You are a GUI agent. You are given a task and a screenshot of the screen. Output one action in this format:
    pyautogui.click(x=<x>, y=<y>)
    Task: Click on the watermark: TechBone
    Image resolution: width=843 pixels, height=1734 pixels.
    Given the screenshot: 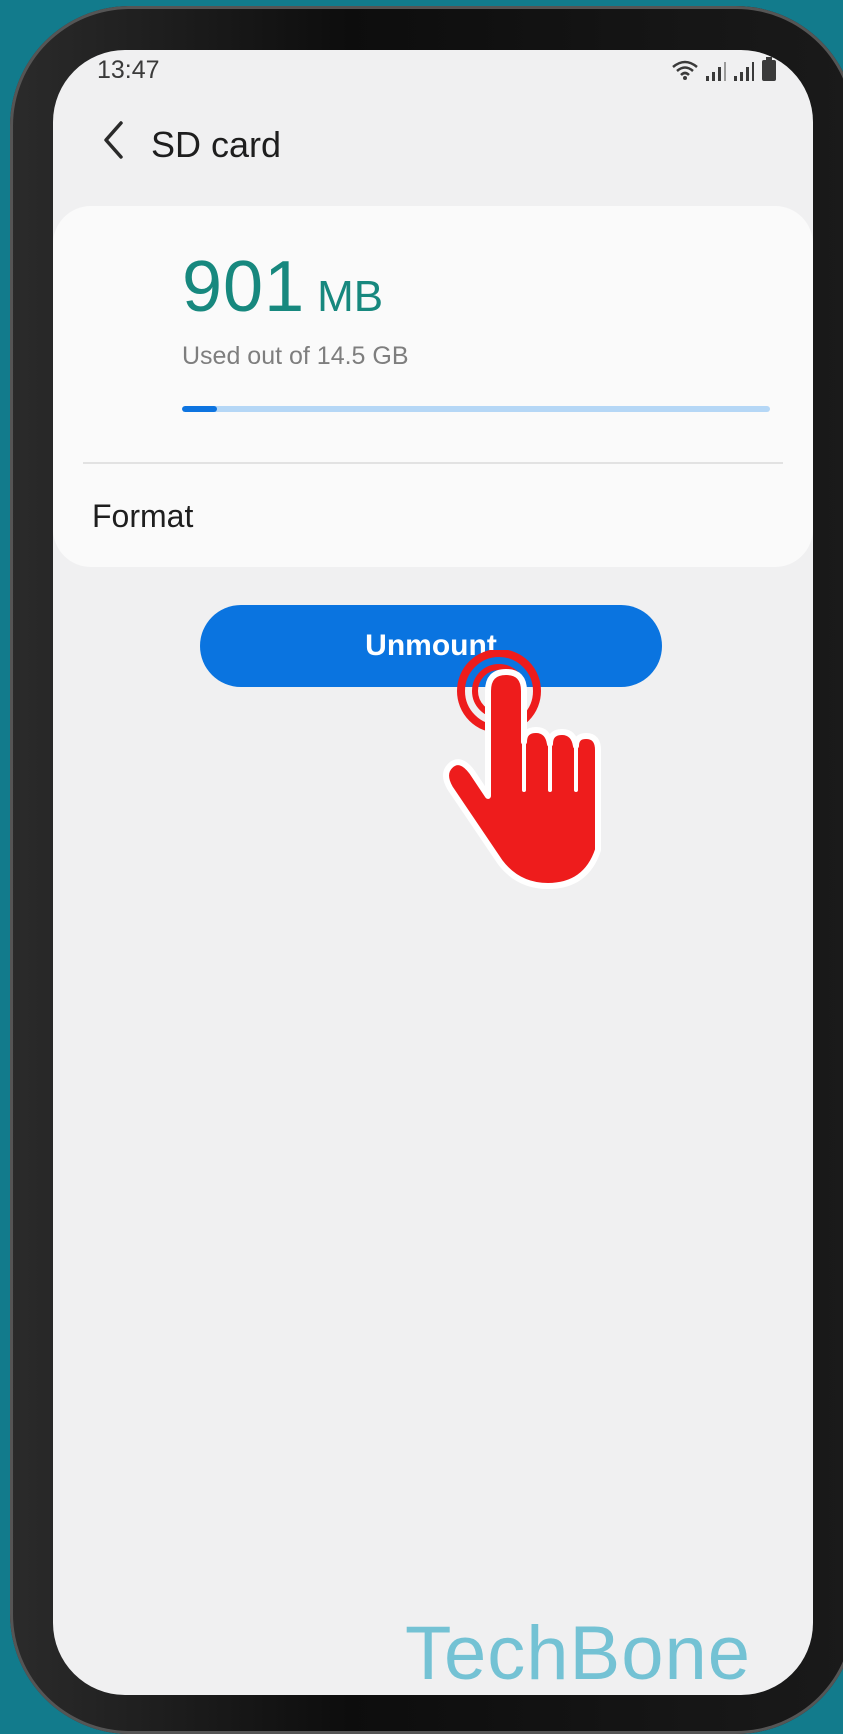 What is the action you would take?
    pyautogui.click(x=578, y=1653)
    